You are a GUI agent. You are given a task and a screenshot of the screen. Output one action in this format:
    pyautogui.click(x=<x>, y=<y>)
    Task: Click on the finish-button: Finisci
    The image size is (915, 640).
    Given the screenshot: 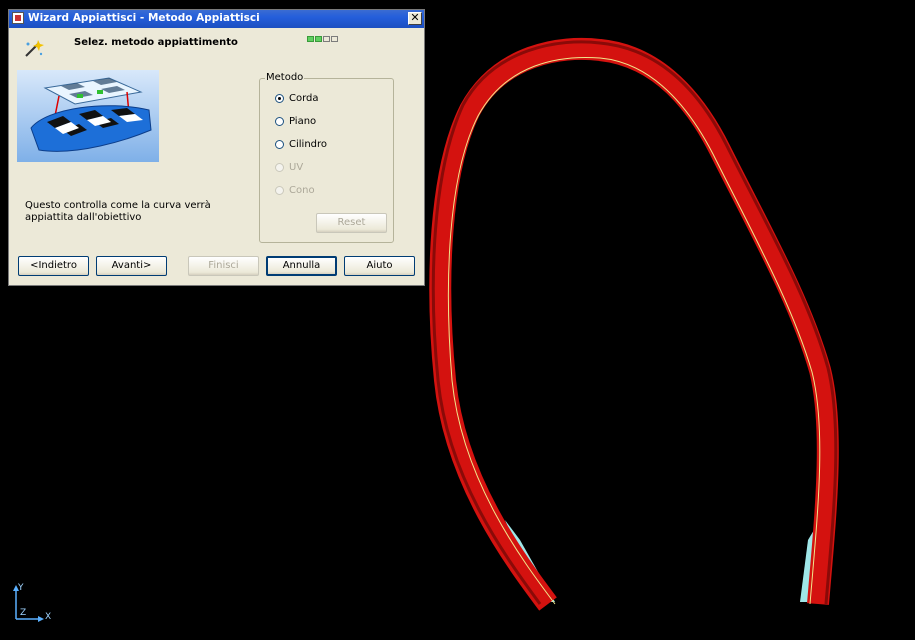 What is the action you would take?
    pyautogui.click(x=223, y=266)
    